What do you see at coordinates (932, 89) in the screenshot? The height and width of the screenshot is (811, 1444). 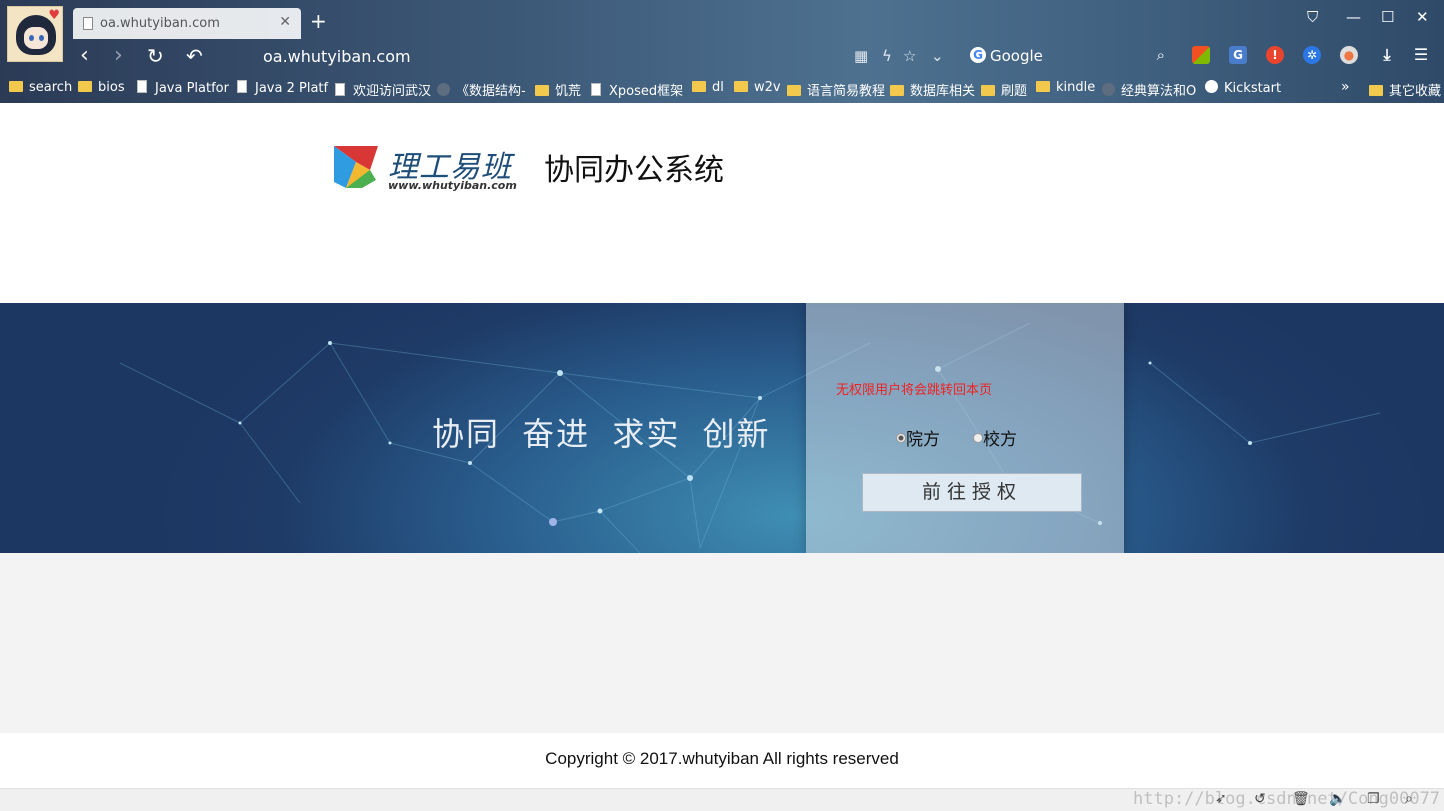 I see `bookmark-item: 数据库相关` at bounding box center [932, 89].